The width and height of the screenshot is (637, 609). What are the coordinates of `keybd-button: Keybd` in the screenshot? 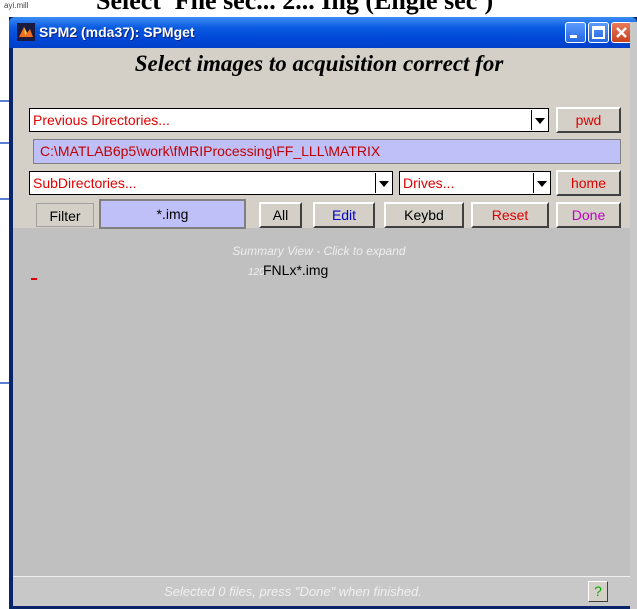 It's located at (424, 215).